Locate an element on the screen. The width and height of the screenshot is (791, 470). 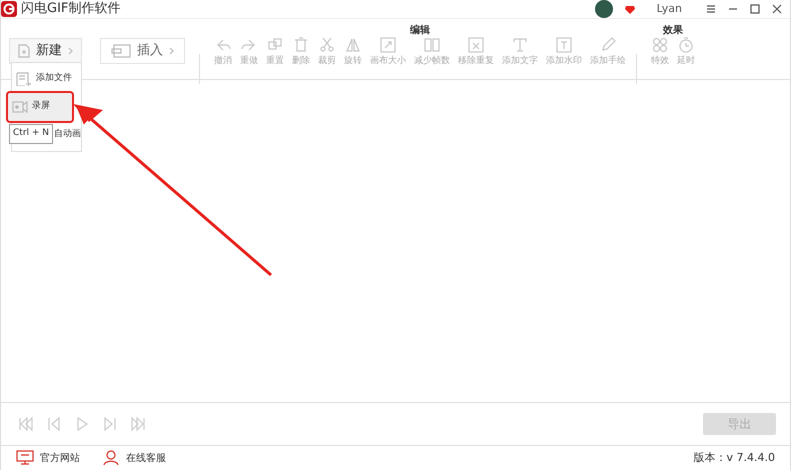
window-title: 闪电GIF制作软件 is located at coordinates (70, 9).